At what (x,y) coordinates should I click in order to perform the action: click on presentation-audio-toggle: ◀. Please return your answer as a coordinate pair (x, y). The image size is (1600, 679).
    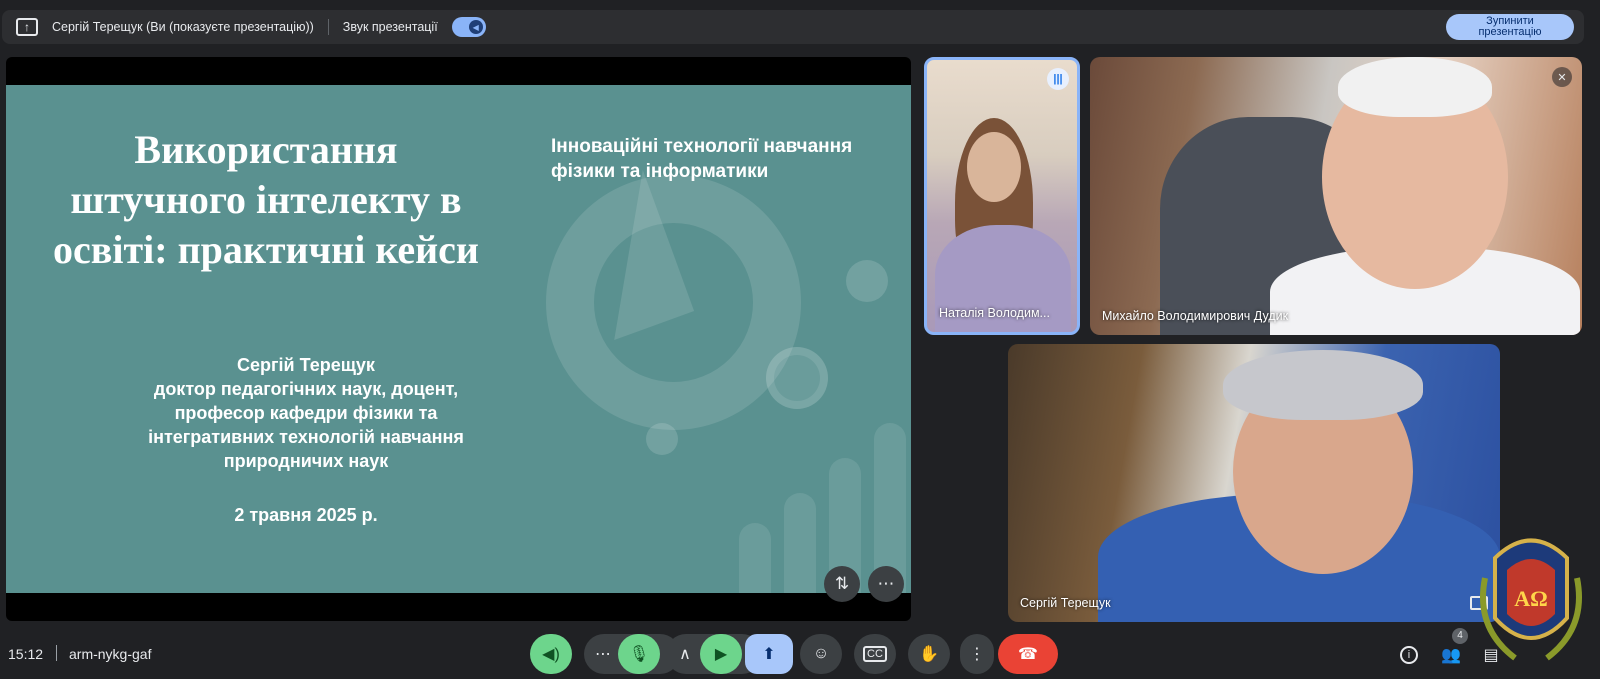
    Looking at the image, I should click on (468, 27).